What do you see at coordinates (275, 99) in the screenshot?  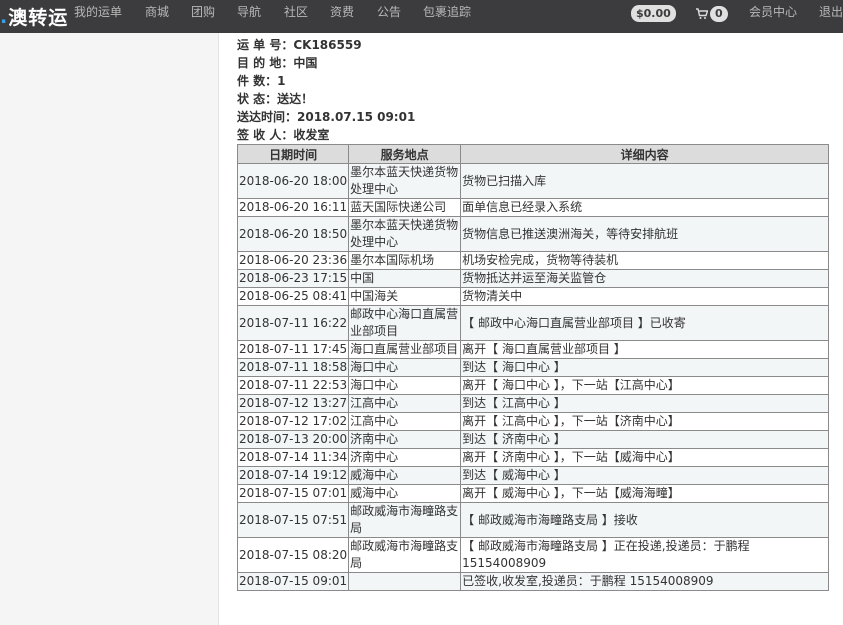 I see `status: 状 态：送达！` at bounding box center [275, 99].